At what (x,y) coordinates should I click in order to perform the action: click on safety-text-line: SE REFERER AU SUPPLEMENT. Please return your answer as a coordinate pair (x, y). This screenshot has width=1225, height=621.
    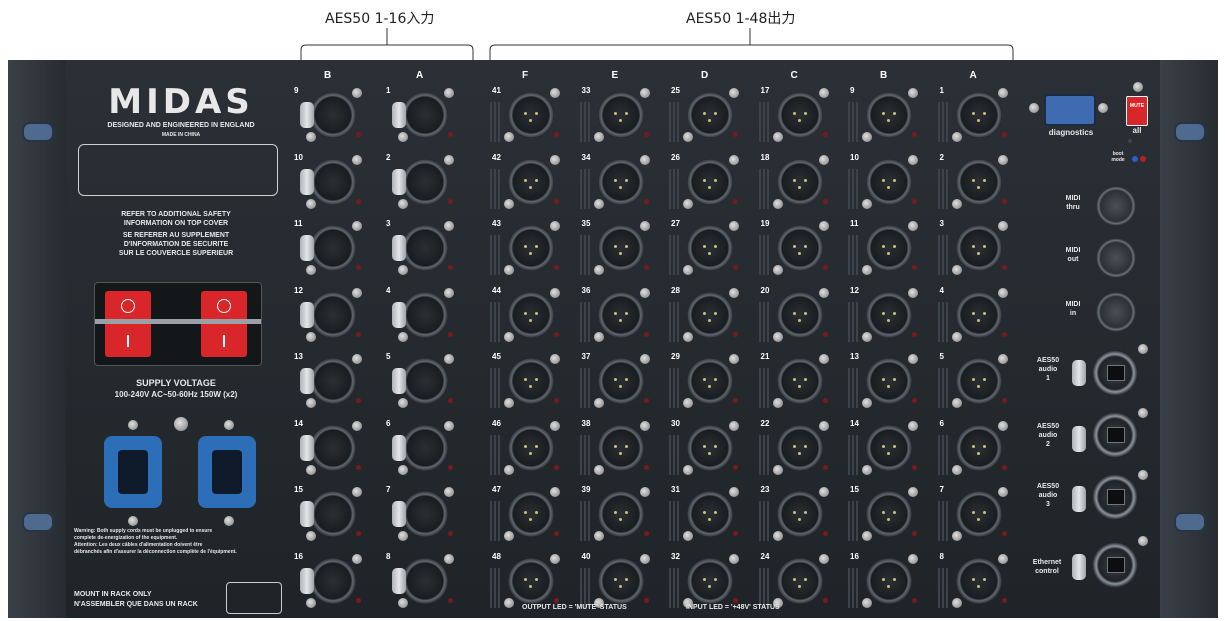
    Looking at the image, I should click on (176, 235).